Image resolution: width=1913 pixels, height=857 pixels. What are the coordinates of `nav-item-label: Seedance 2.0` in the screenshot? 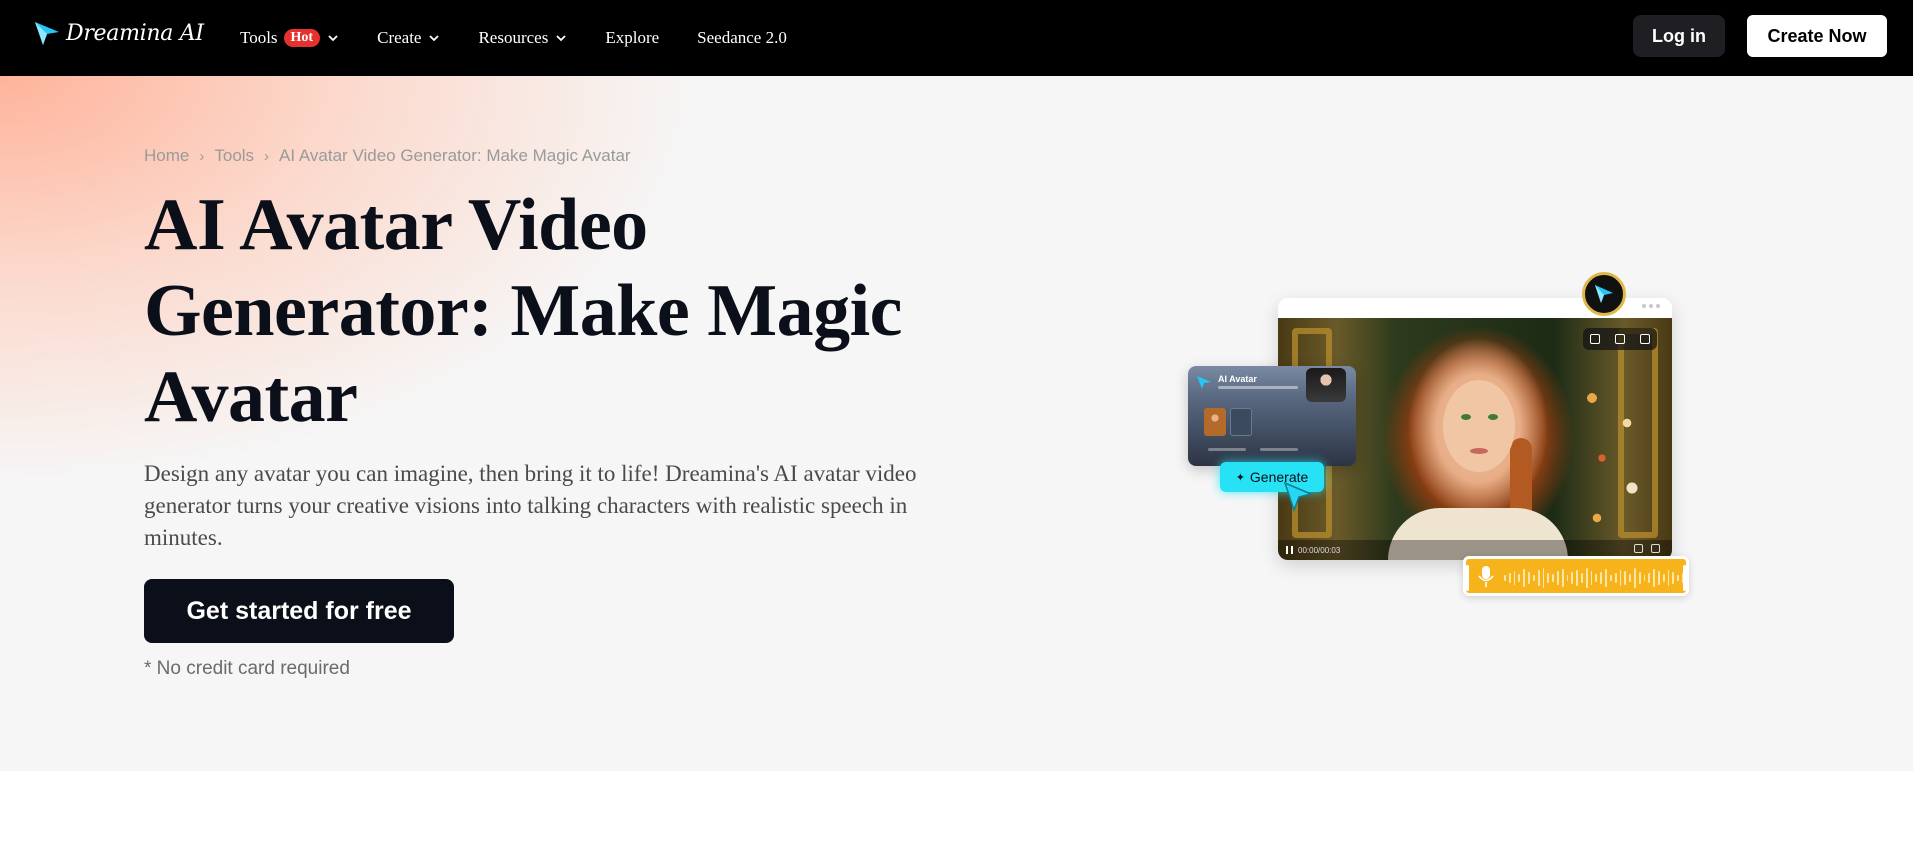 It's located at (742, 37).